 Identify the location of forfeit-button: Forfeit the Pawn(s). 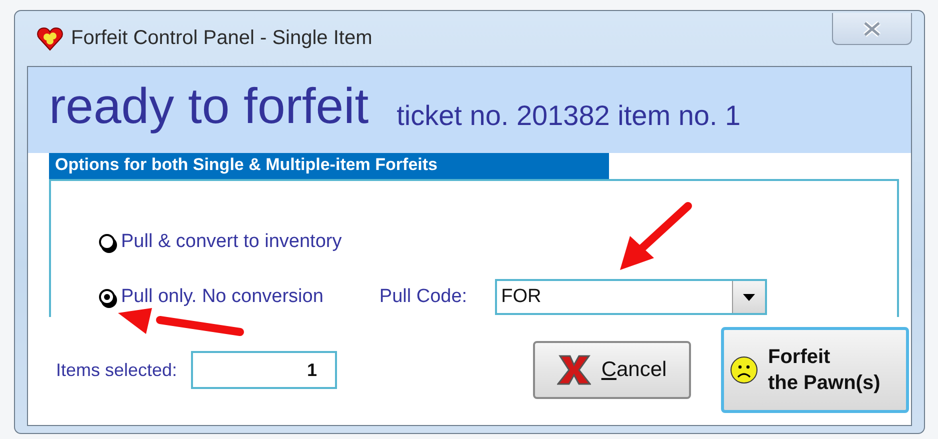
(815, 370).